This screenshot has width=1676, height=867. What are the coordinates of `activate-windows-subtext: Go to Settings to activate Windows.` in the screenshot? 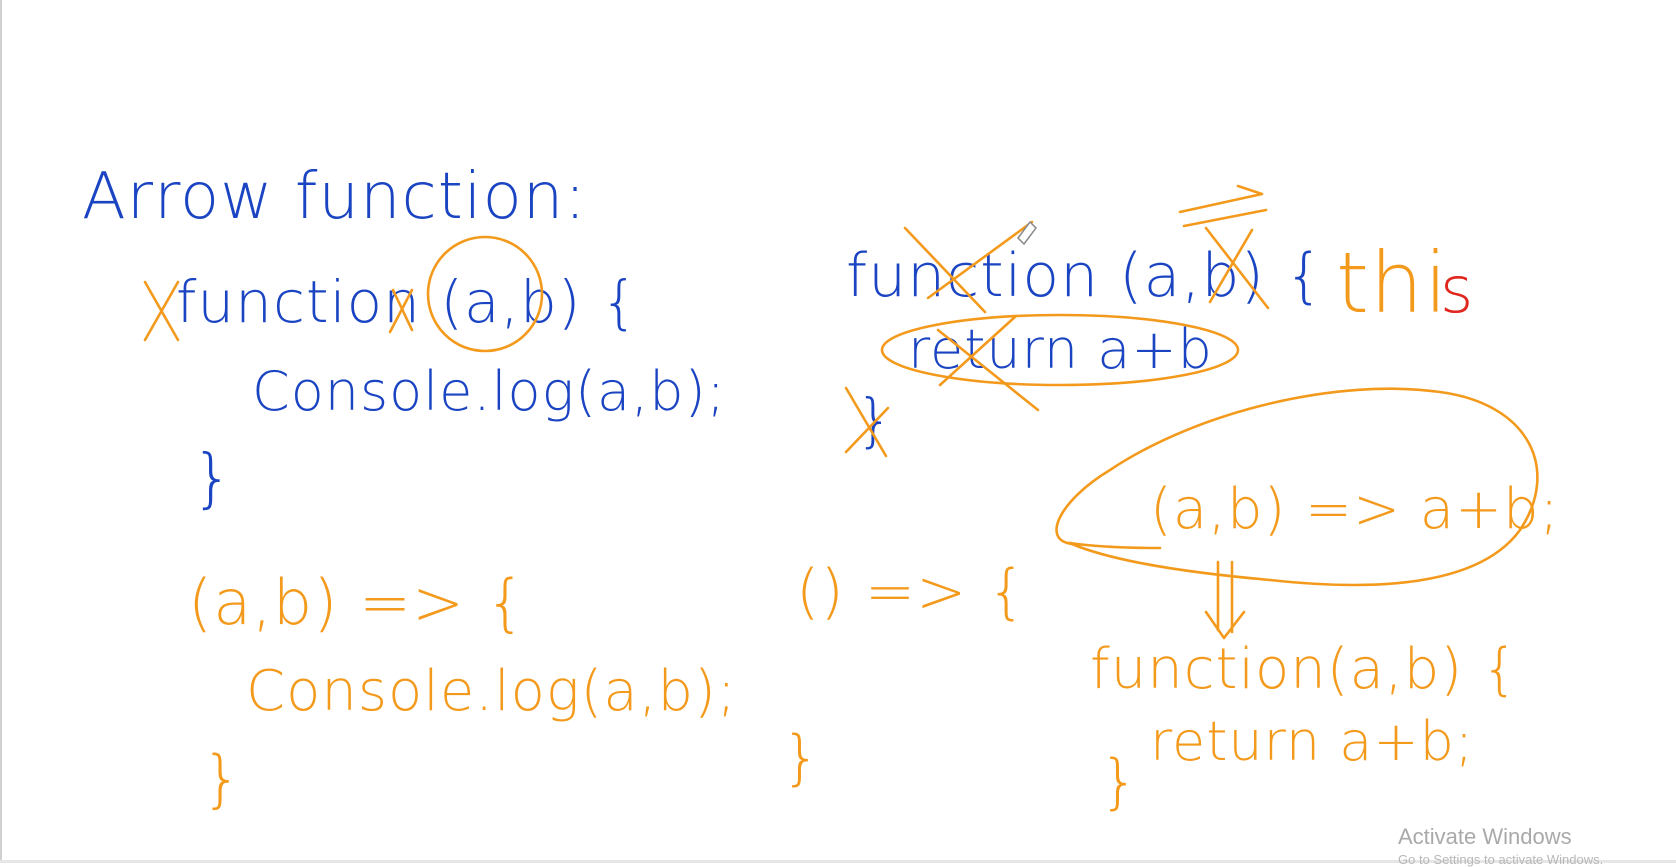 It's located at (1501, 859).